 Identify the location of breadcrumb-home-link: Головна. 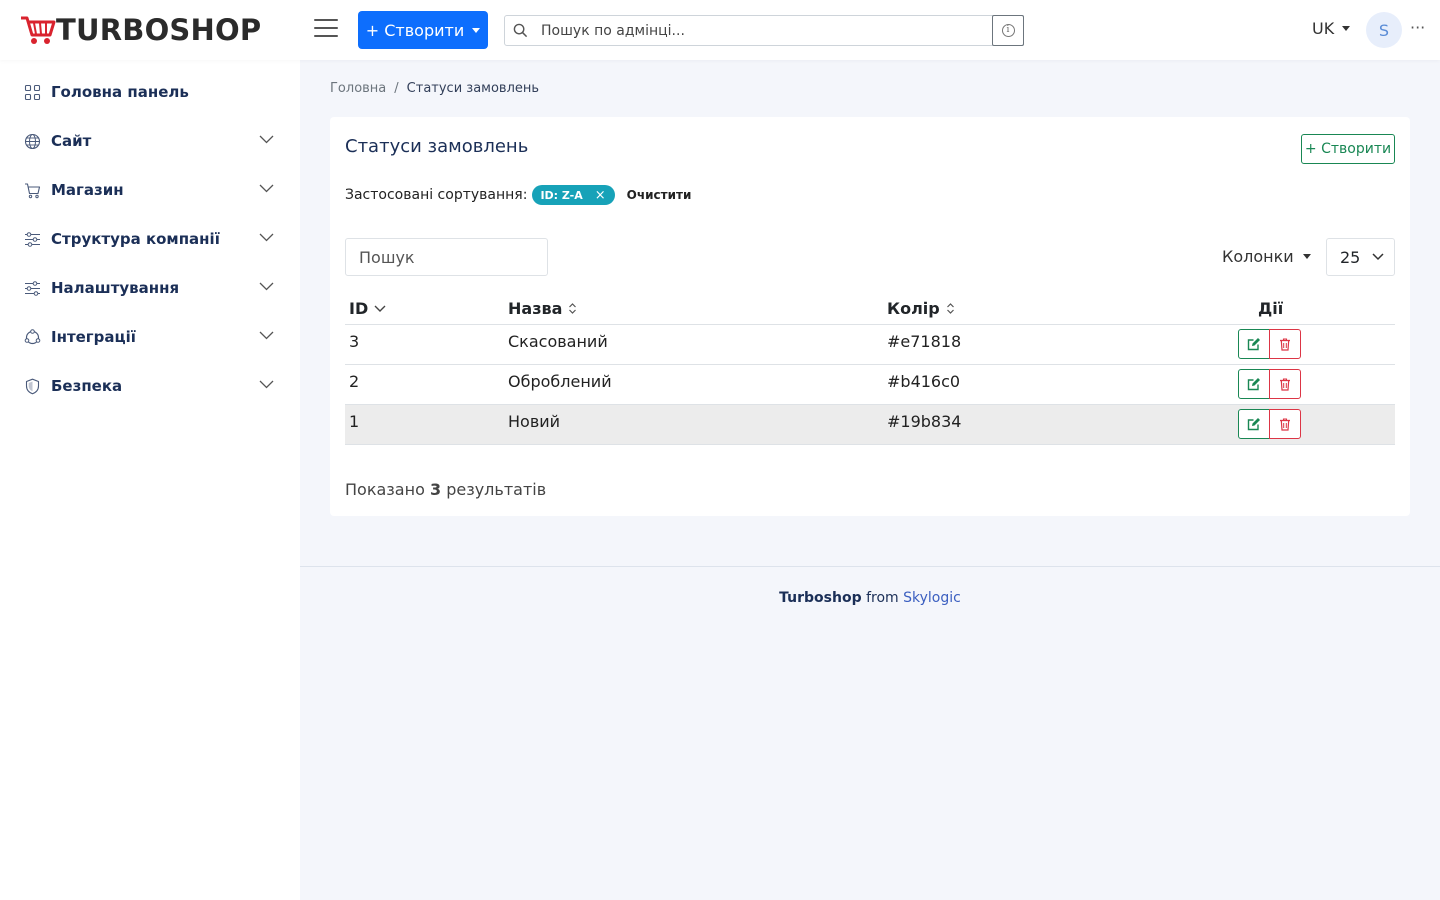
(358, 88).